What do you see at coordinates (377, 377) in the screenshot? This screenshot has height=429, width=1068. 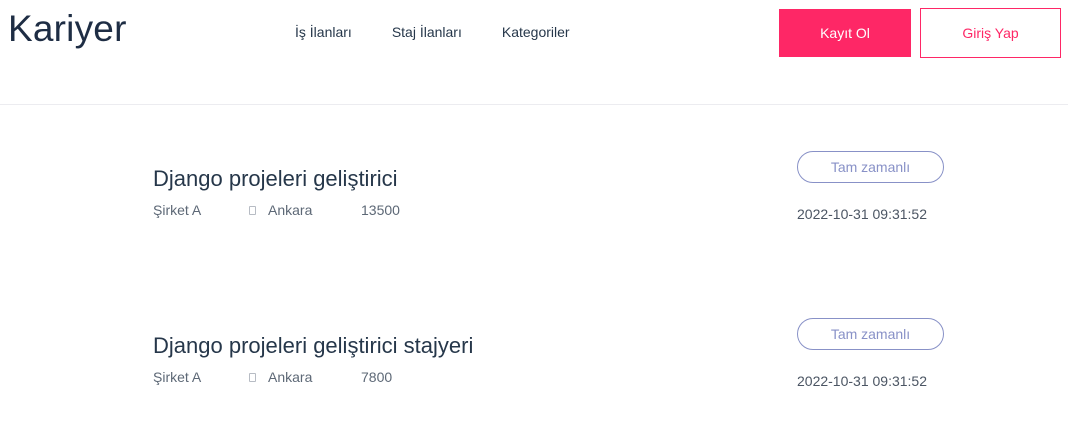 I see `job-salary: 7800` at bounding box center [377, 377].